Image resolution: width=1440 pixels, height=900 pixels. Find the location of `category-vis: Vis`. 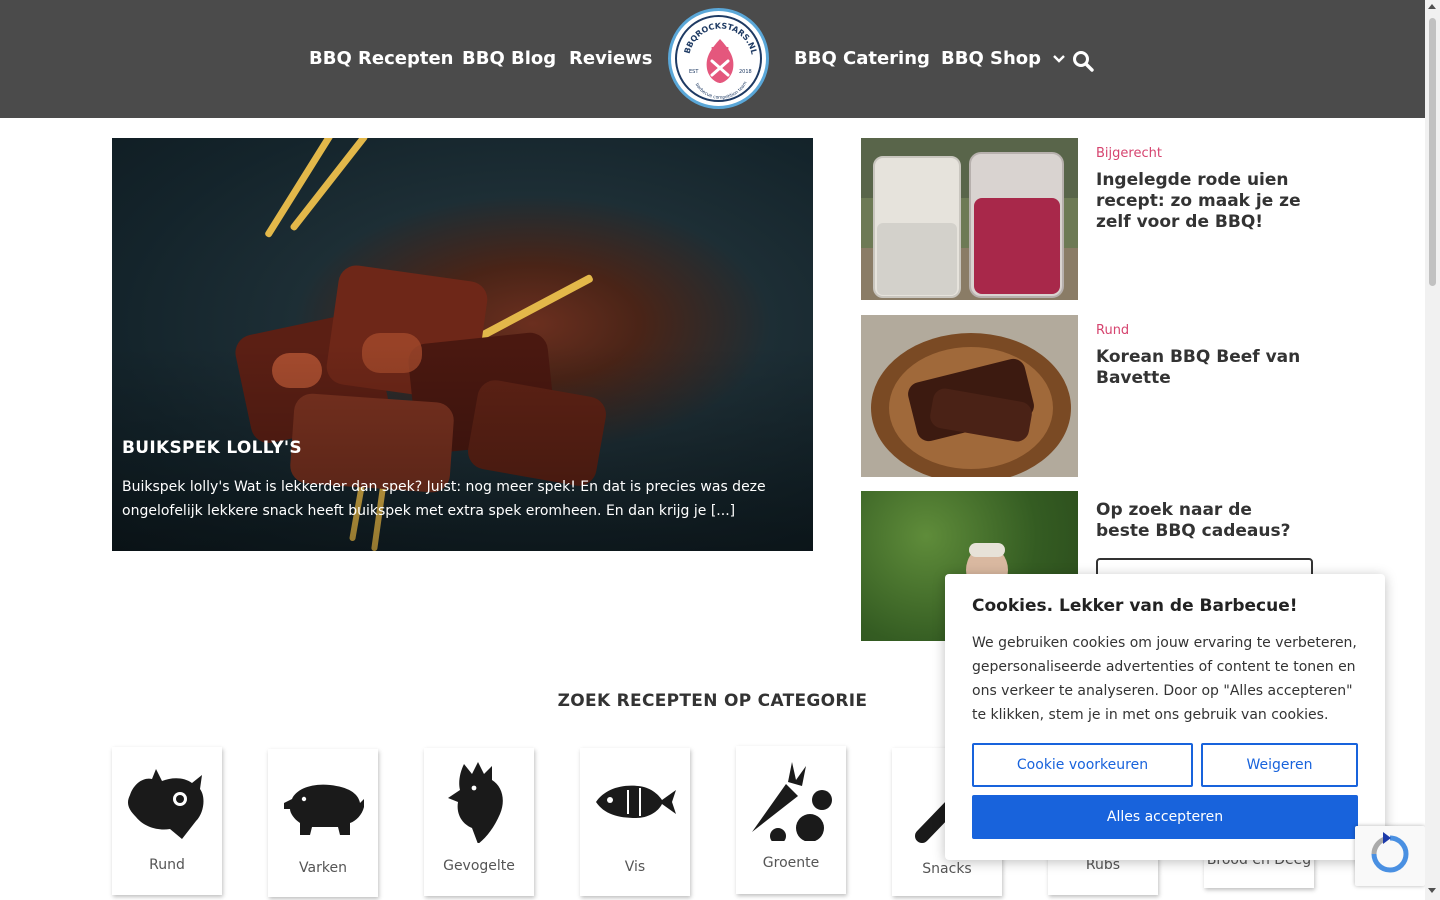

category-vis: Vis is located at coordinates (635, 822).